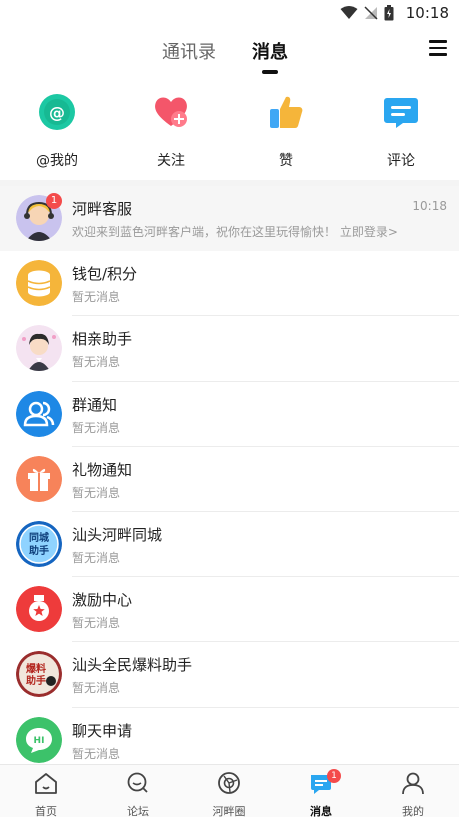  Describe the element at coordinates (286, 161) in the screenshot. I see `quick-action-label: 赞` at that location.